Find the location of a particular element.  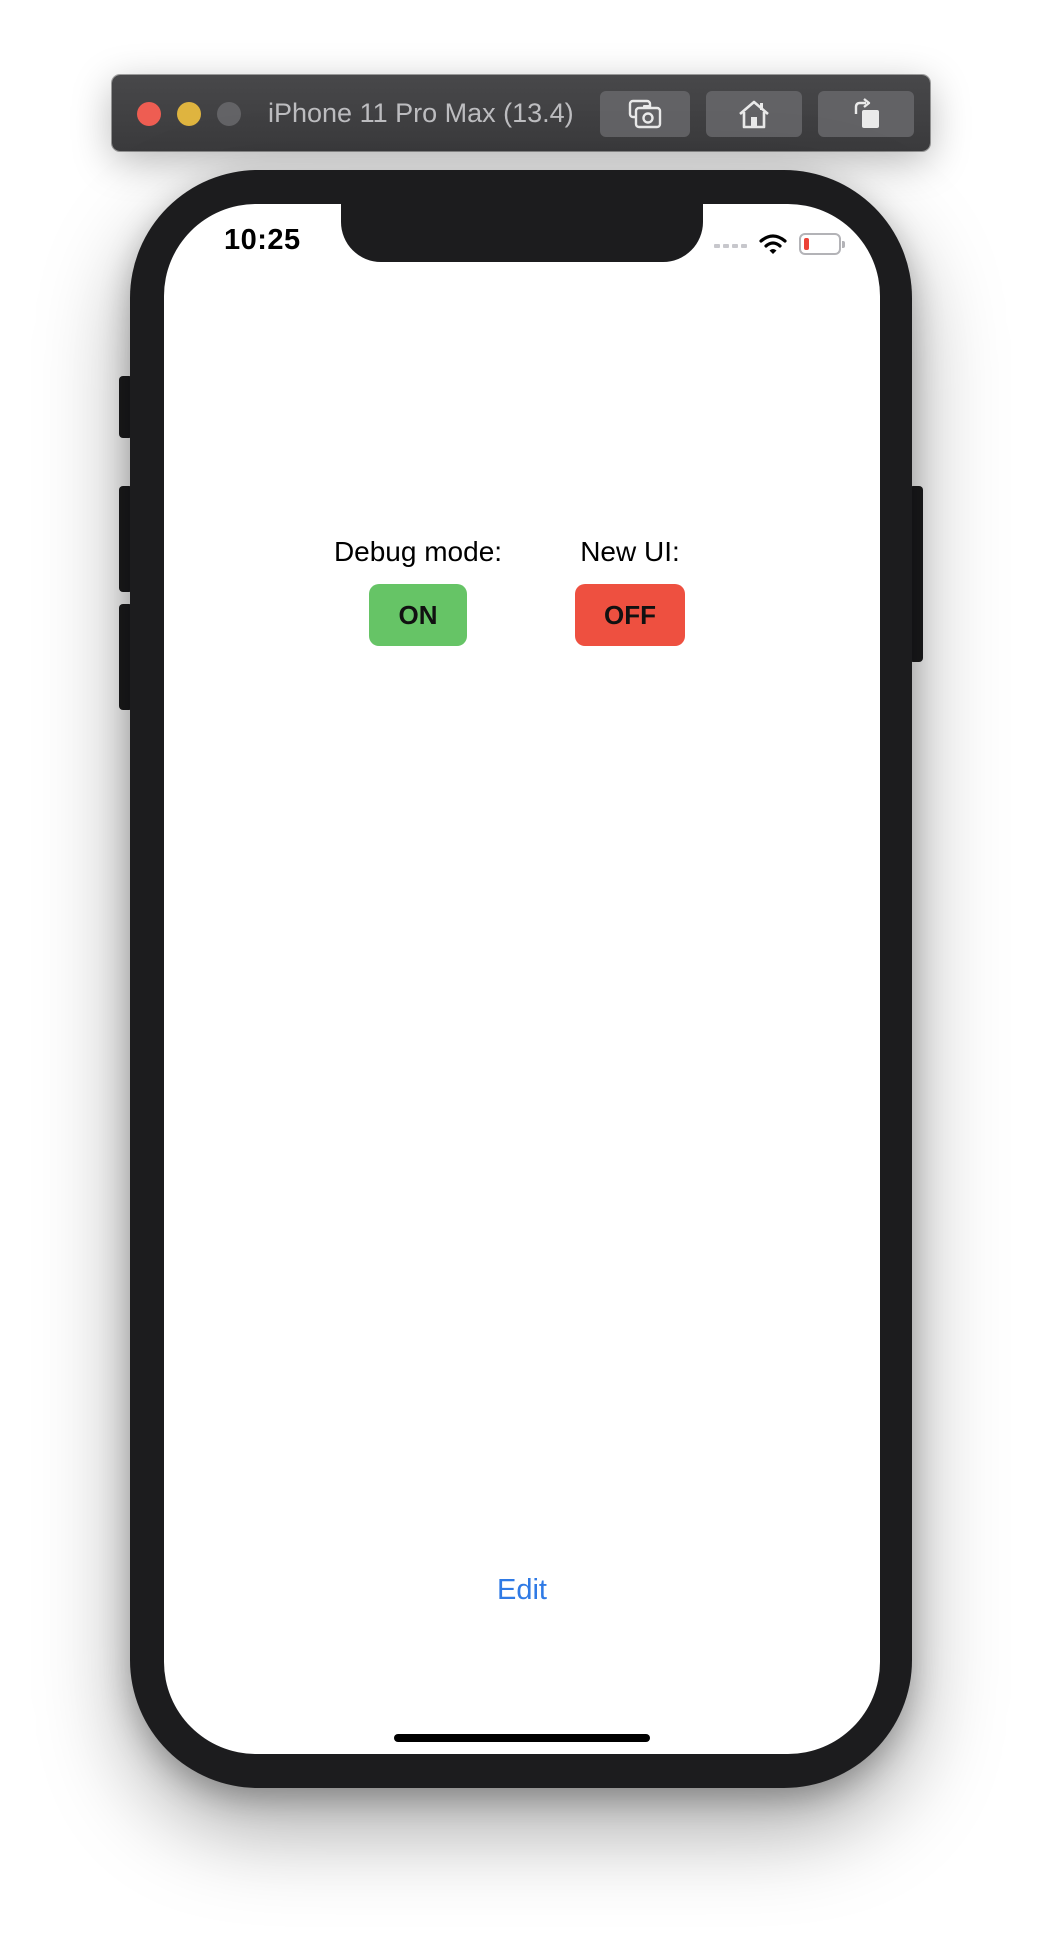

home-button is located at coordinates (754, 114).